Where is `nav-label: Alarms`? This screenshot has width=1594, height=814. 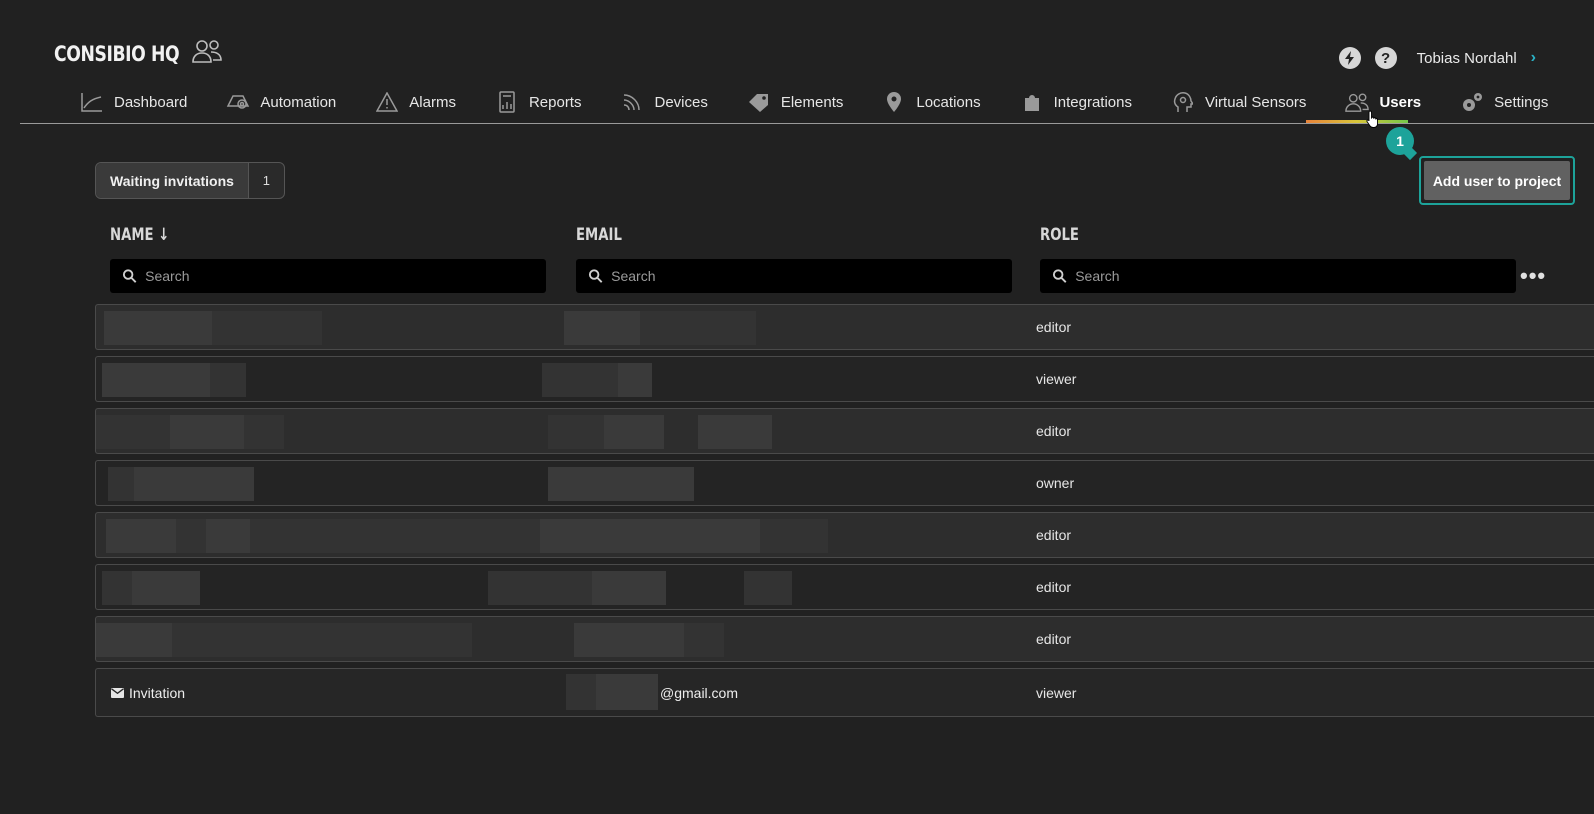 nav-label: Alarms is located at coordinates (432, 102).